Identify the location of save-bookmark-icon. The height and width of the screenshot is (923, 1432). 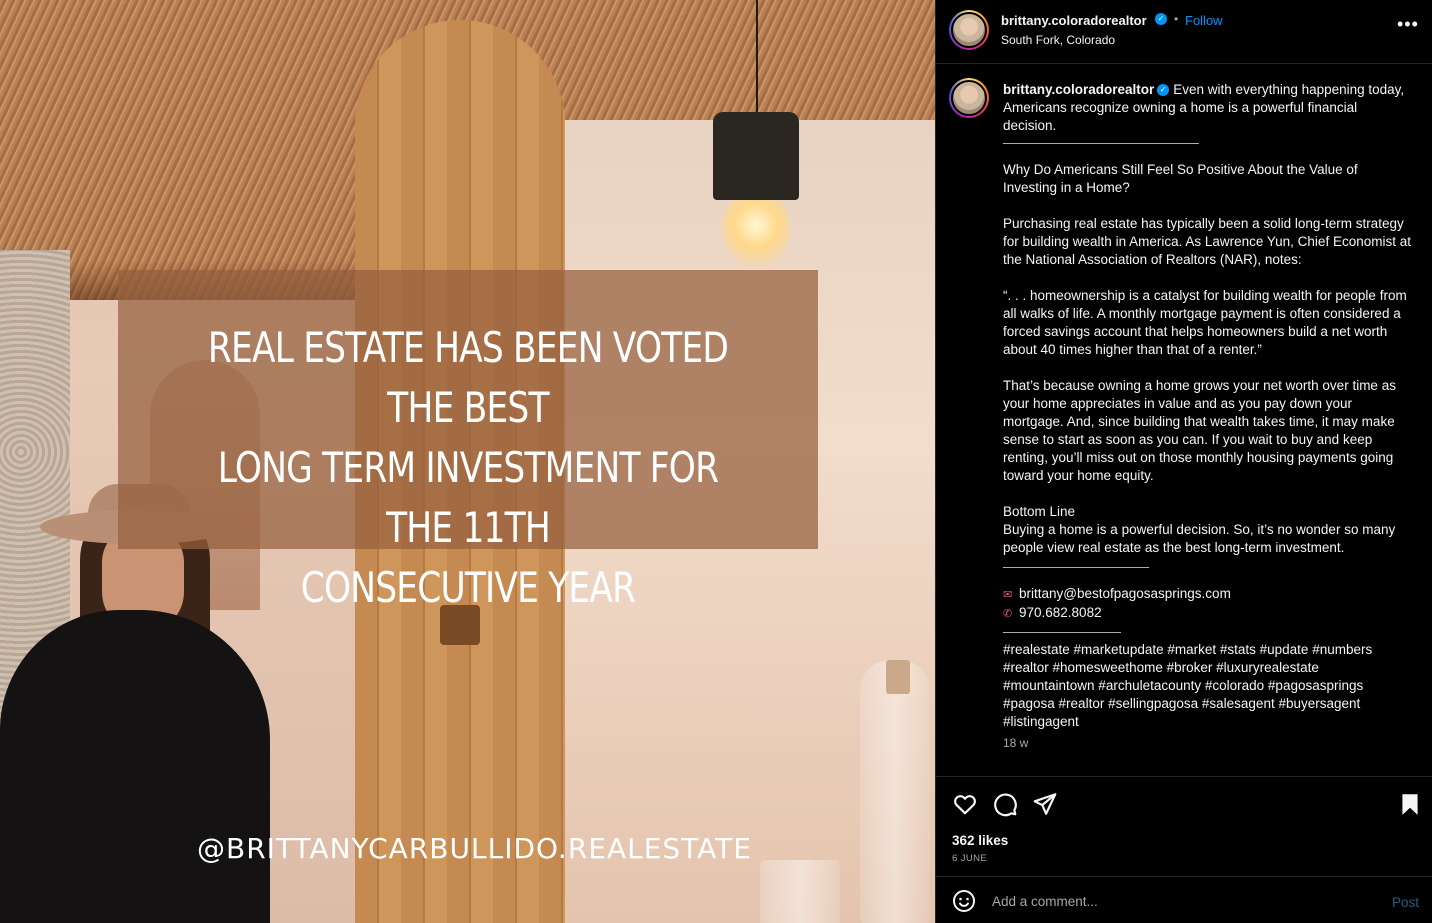
(1410, 804).